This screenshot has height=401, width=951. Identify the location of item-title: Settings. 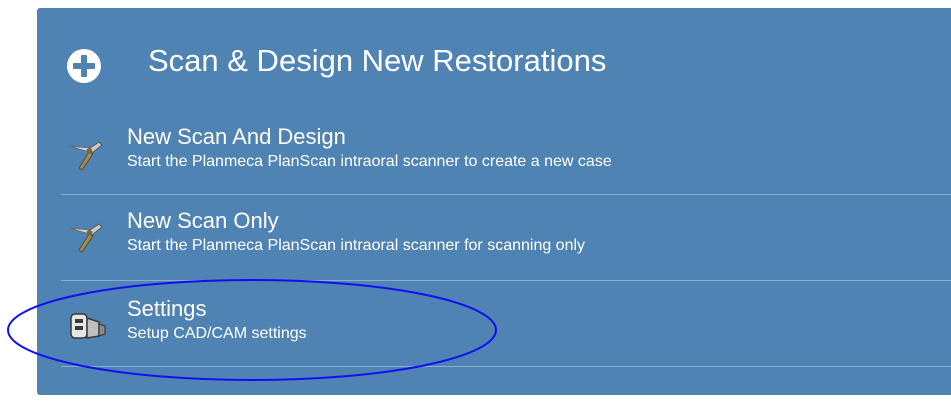
(167, 308).